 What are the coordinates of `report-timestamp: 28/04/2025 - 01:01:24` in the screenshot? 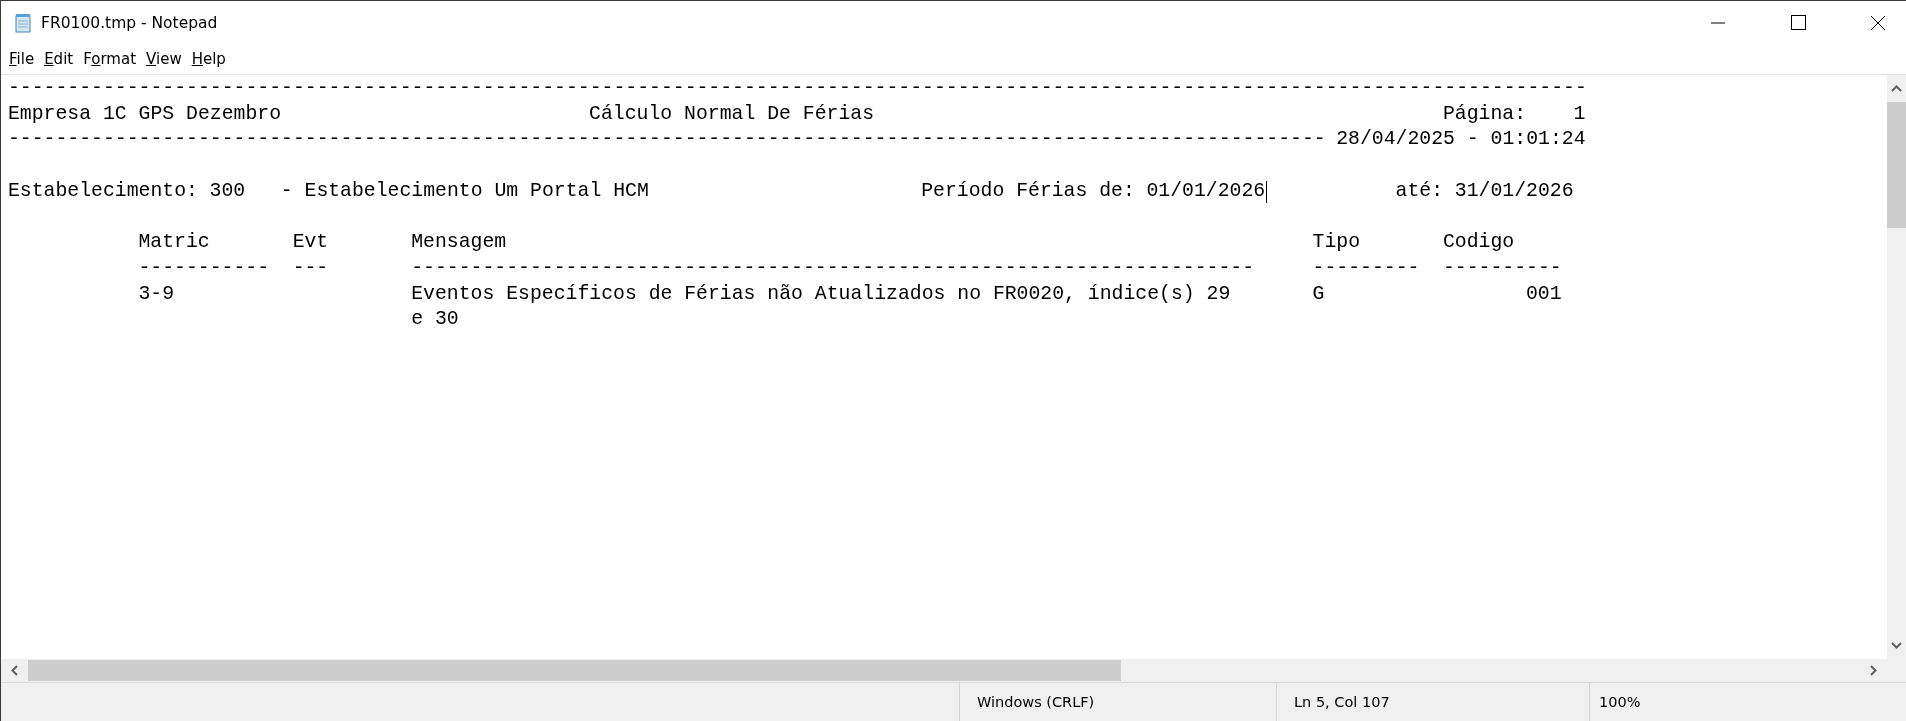 It's located at (1461, 140).